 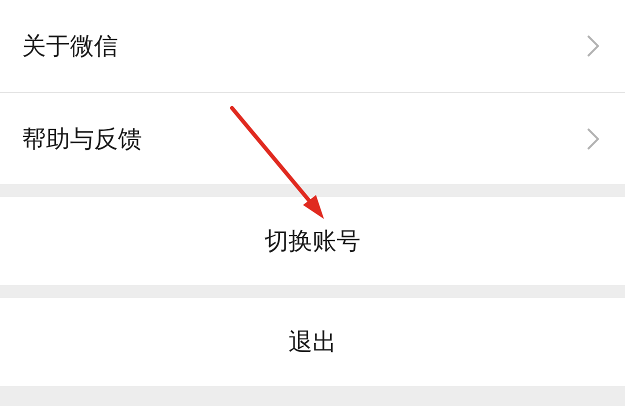 I want to click on row-label: 关于微信, so click(x=70, y=46).